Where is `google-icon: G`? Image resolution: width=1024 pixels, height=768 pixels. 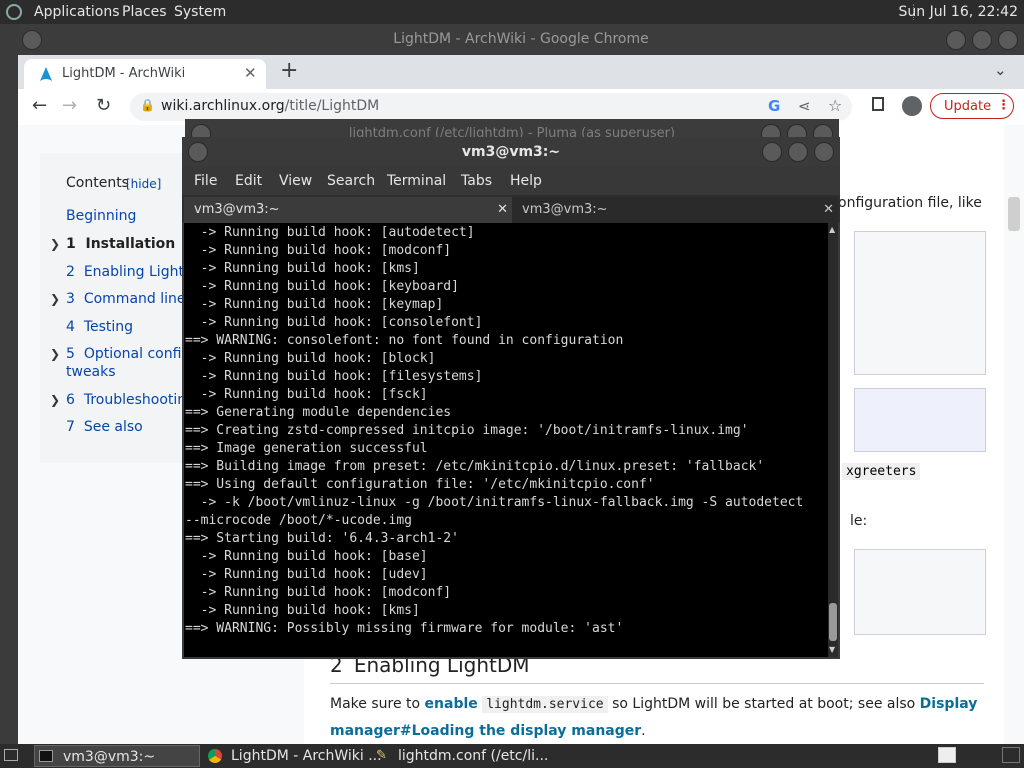
google-icon: G is located at coordinates (774, 106).